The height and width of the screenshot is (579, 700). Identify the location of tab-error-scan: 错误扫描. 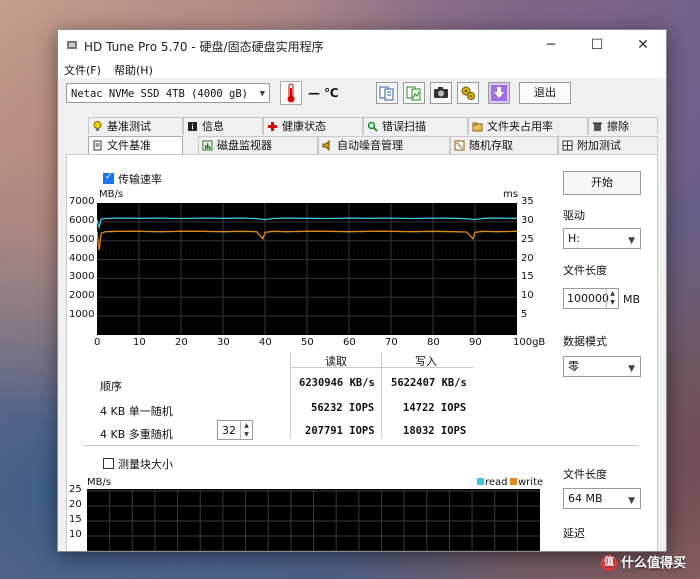
(415, 126).